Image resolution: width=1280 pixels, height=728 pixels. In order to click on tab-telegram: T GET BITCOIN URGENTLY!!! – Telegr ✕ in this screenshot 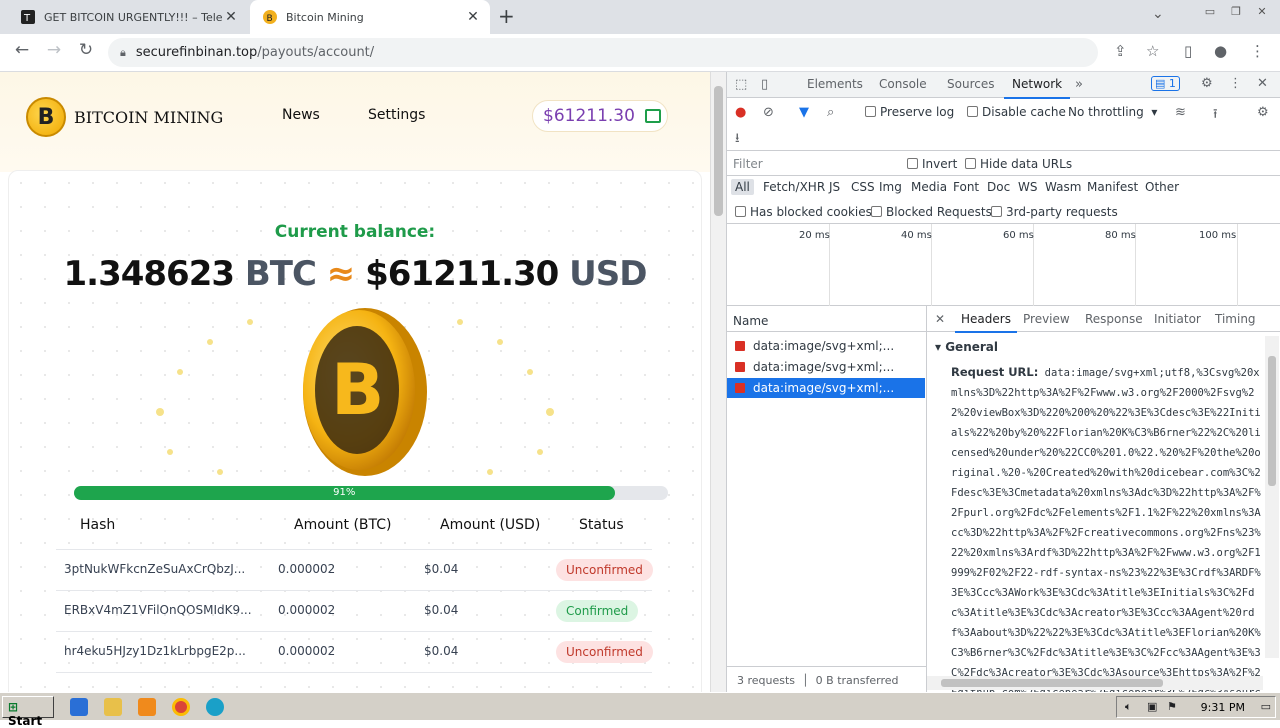, I will do `click(128, 17)`.